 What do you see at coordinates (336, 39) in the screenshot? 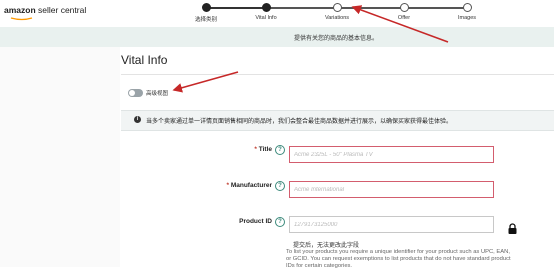
I see `info-banner-text: 提供有关您的商品的基本信息。` at bounding box center [336, 39].